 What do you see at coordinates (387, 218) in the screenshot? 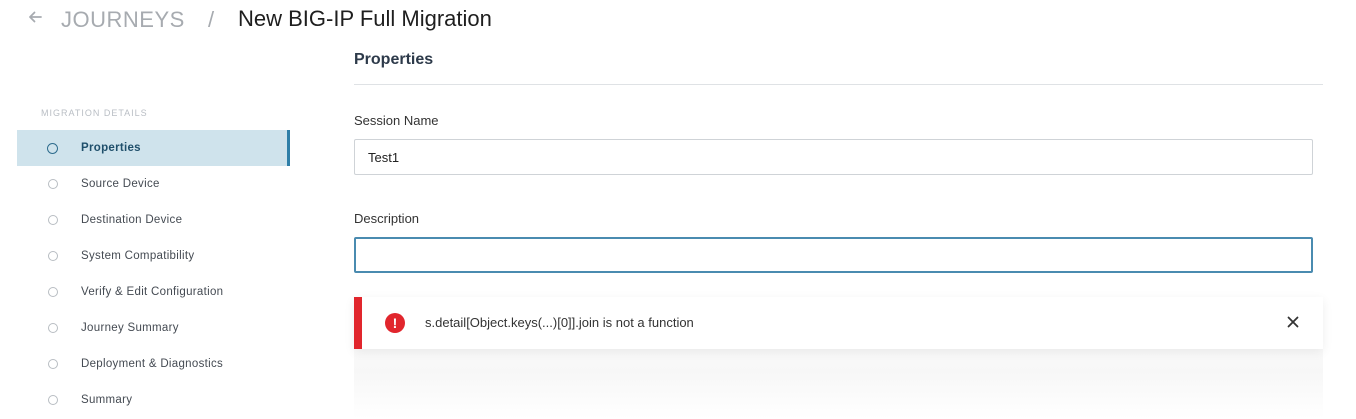
I see `description-label: Description` at bounding box center [387, 218].